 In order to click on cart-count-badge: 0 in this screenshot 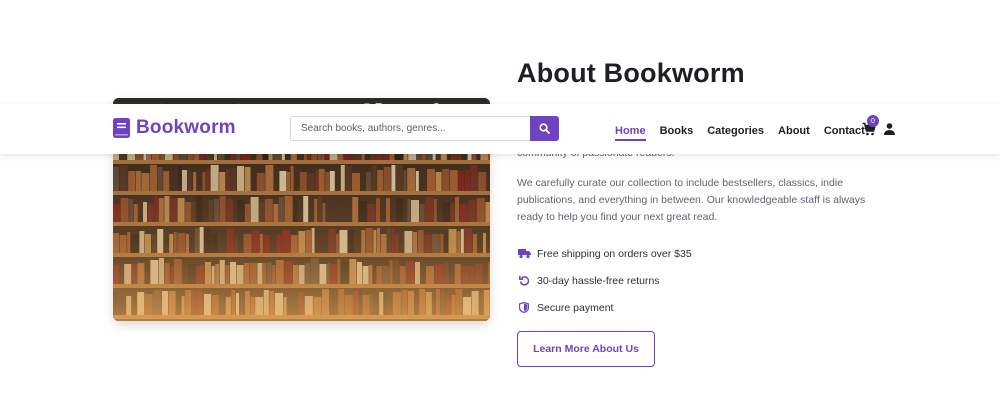, I will do `click(873, 121)`.